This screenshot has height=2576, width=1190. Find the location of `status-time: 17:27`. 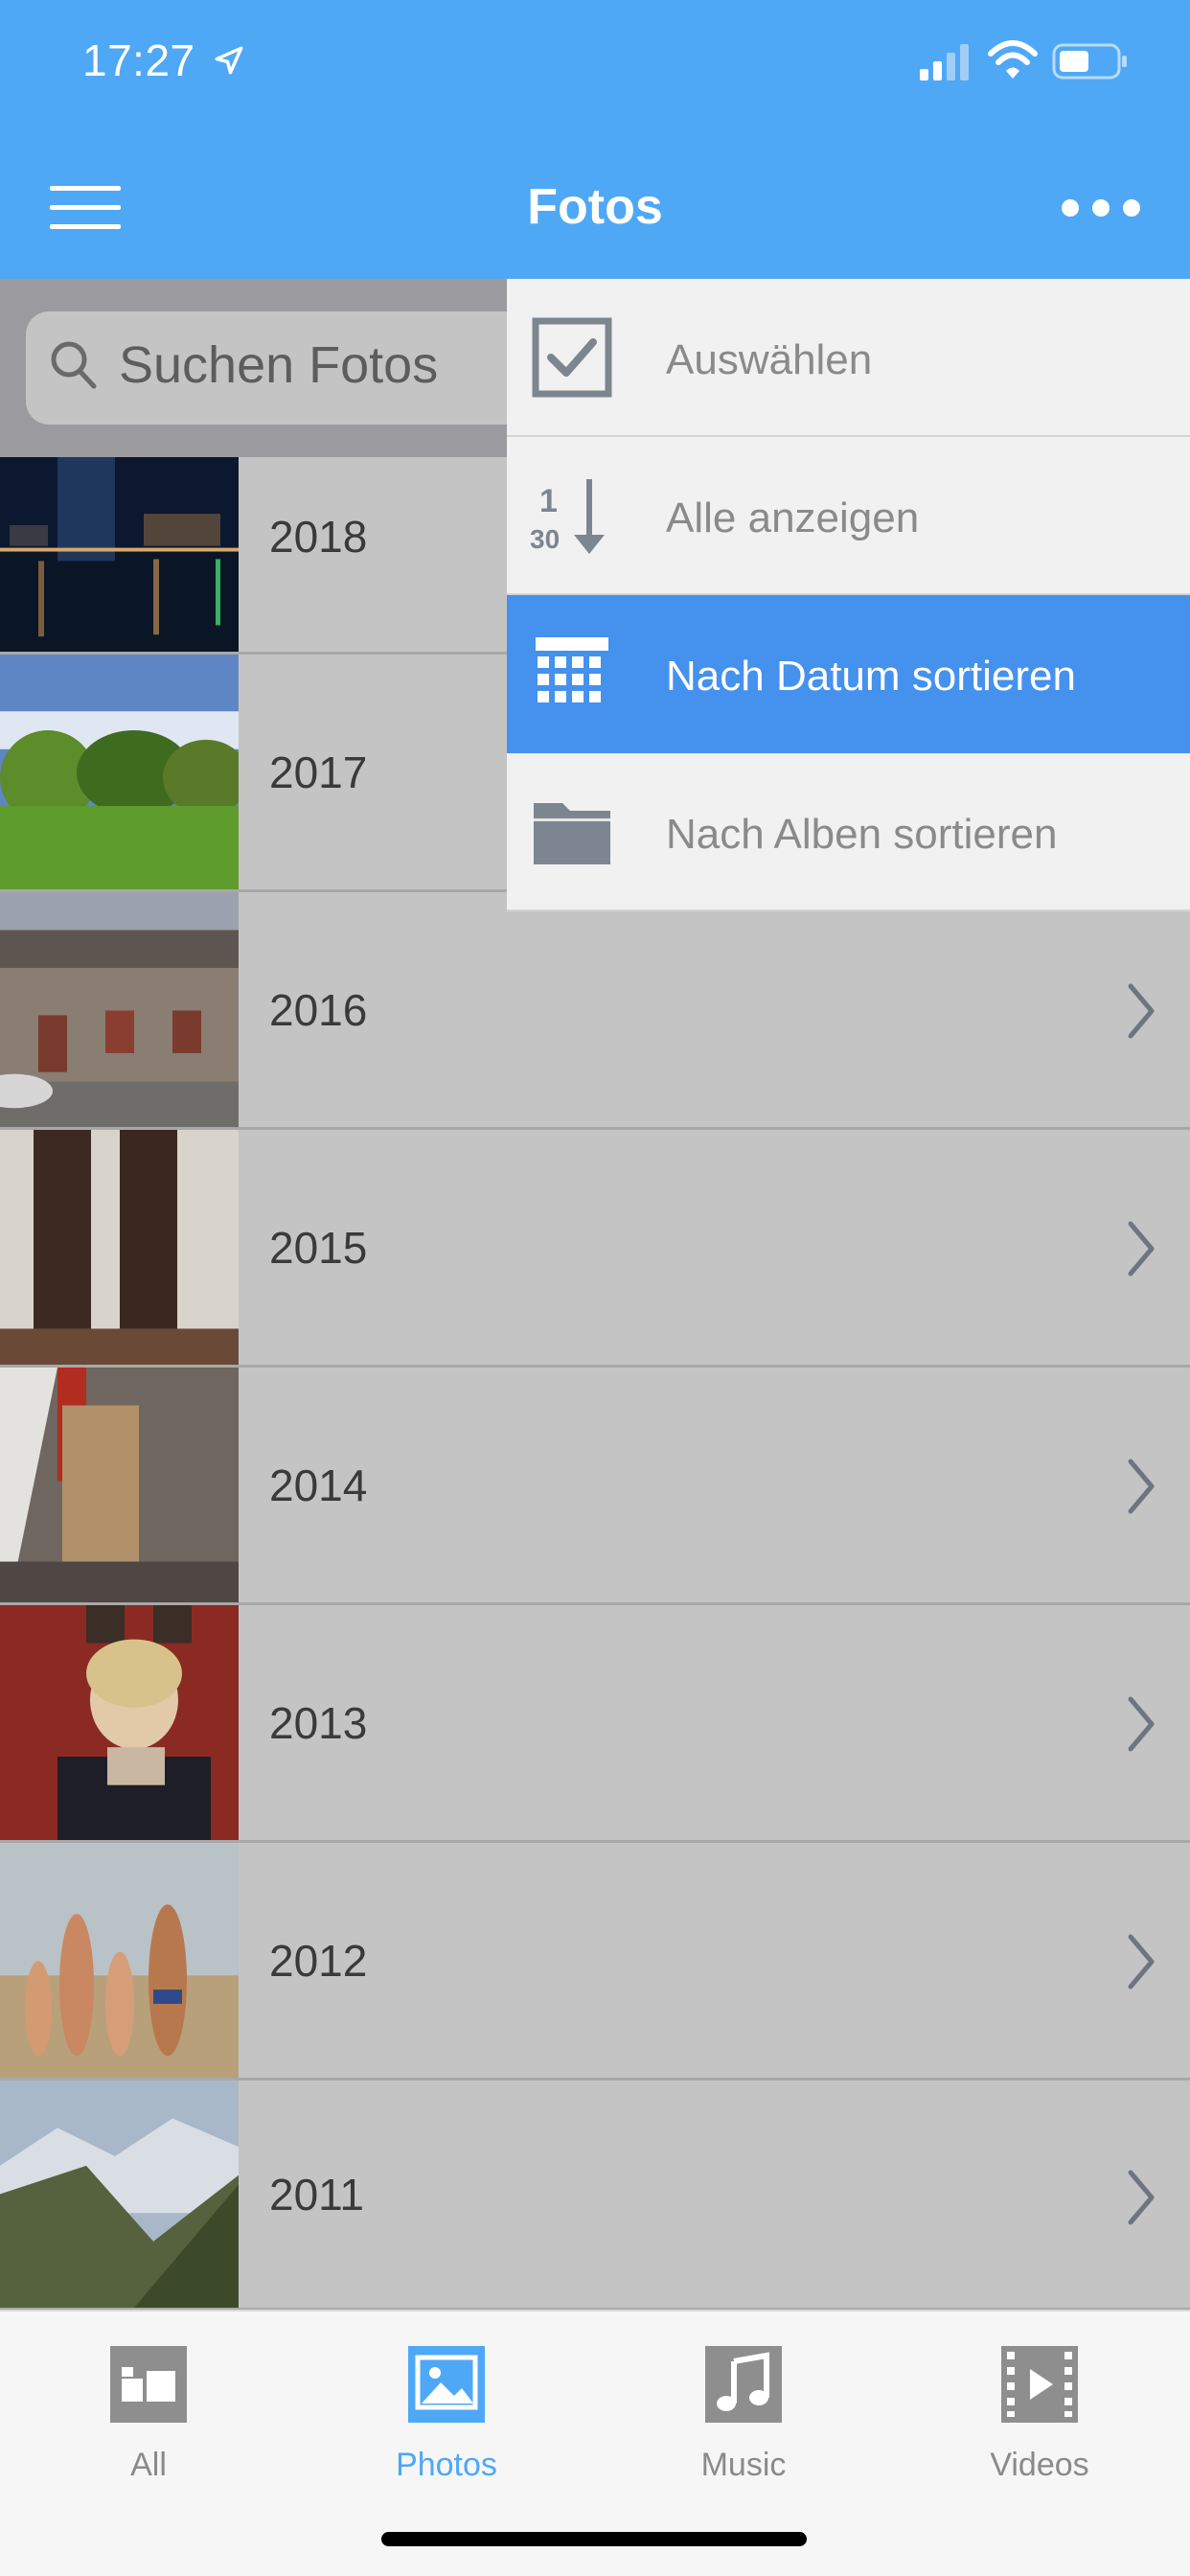

status-time: 17:27 is located at coordinates (139, 60).